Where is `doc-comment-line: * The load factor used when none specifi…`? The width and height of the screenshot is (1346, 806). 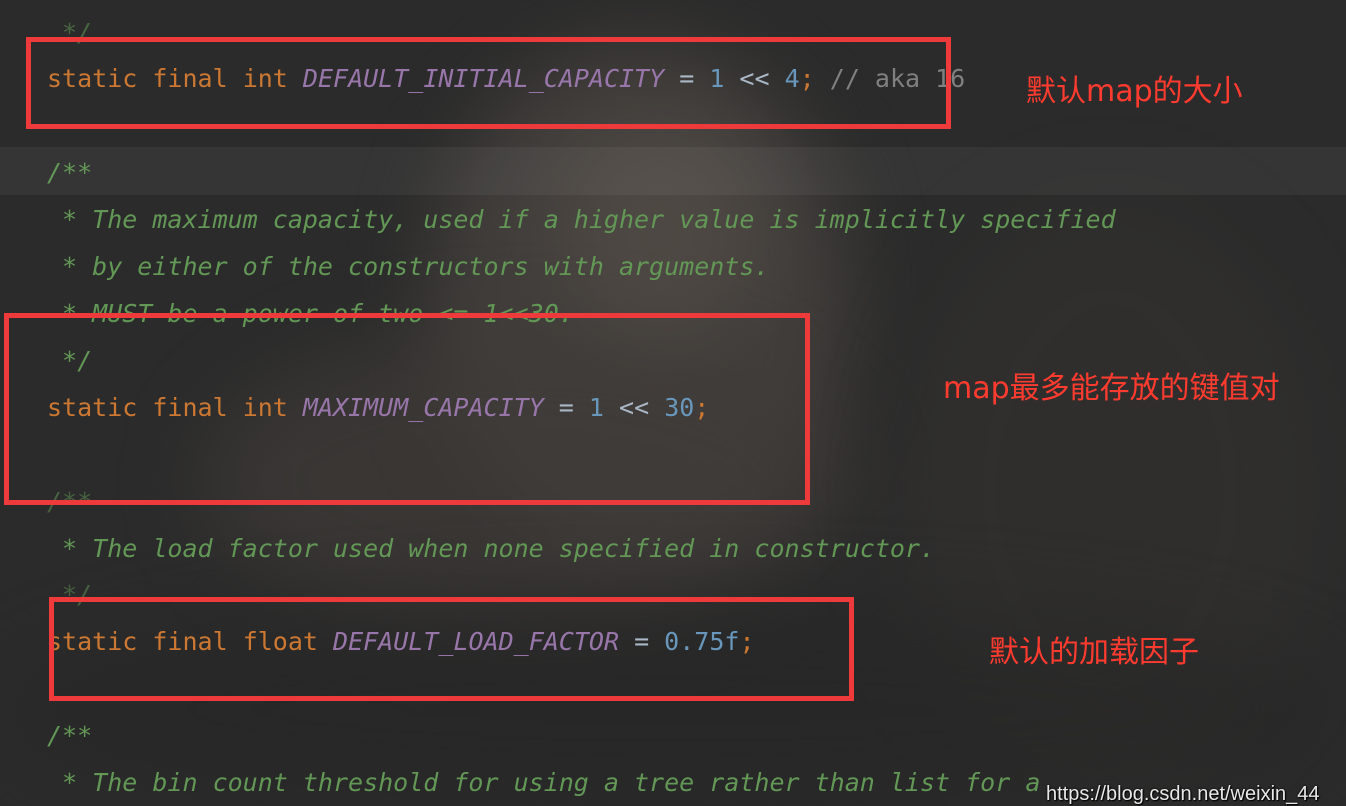 doc-comment-line: * The load factor used when none specifi… is located at coordinates (491, 548).